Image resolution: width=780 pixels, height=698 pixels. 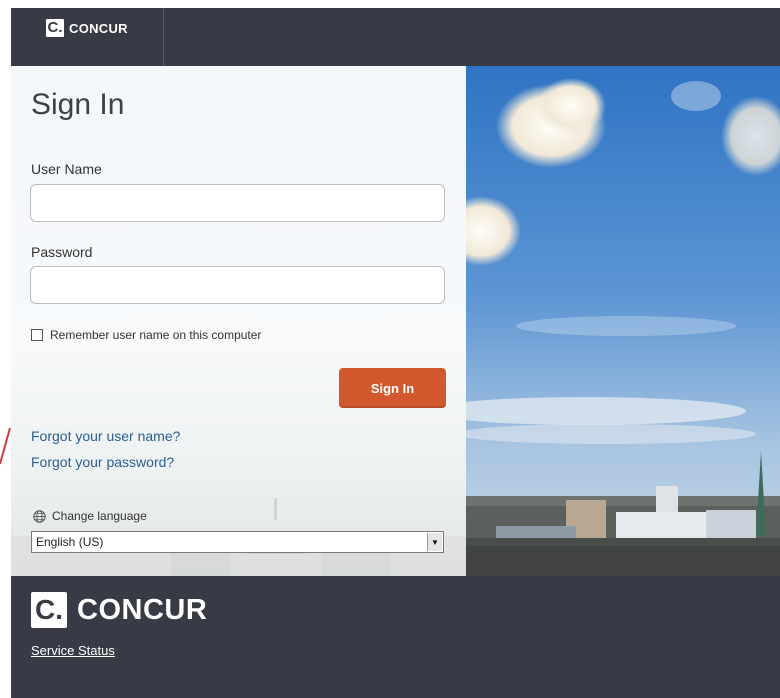 What do you see at coordinates (102, 462) in the screenshot?
I see `forgot-password-link: Forgot your password?` at bounding box center [102, 462].